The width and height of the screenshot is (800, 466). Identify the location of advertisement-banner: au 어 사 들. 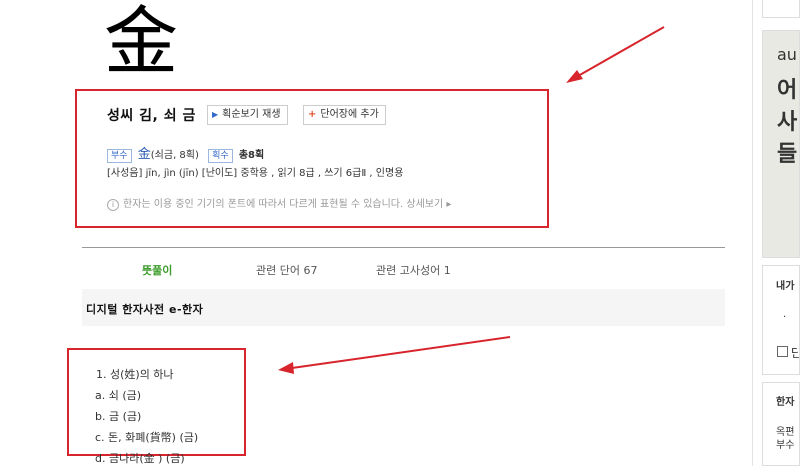
(781, 144).